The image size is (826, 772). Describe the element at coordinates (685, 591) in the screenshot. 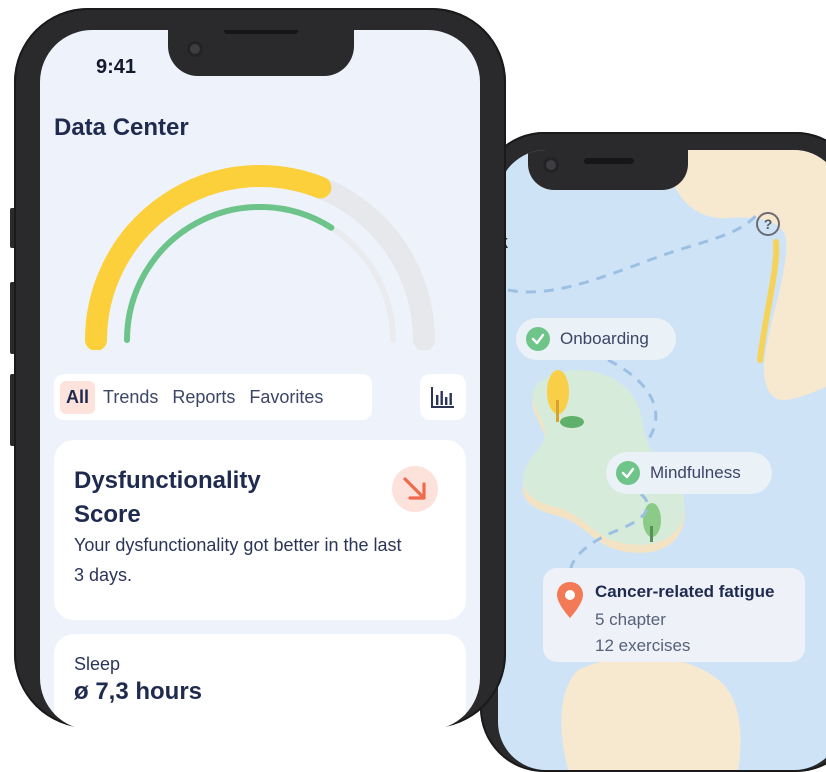

I see `course-title: Cancer-related fatigue` at that location.